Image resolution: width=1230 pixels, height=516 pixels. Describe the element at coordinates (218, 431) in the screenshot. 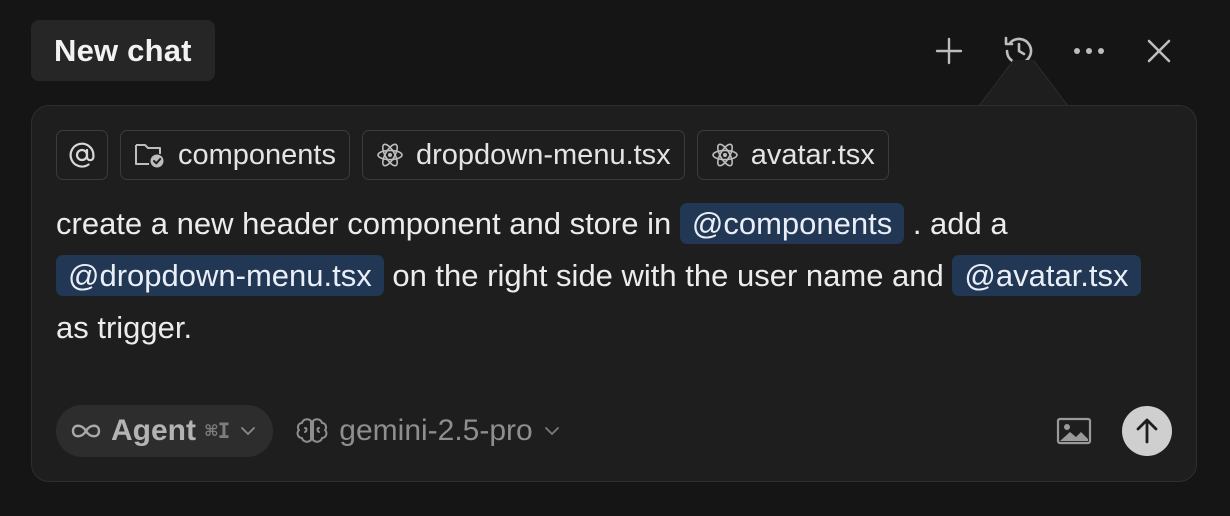

I see `mode-shortcut: ⌘I` at that location.